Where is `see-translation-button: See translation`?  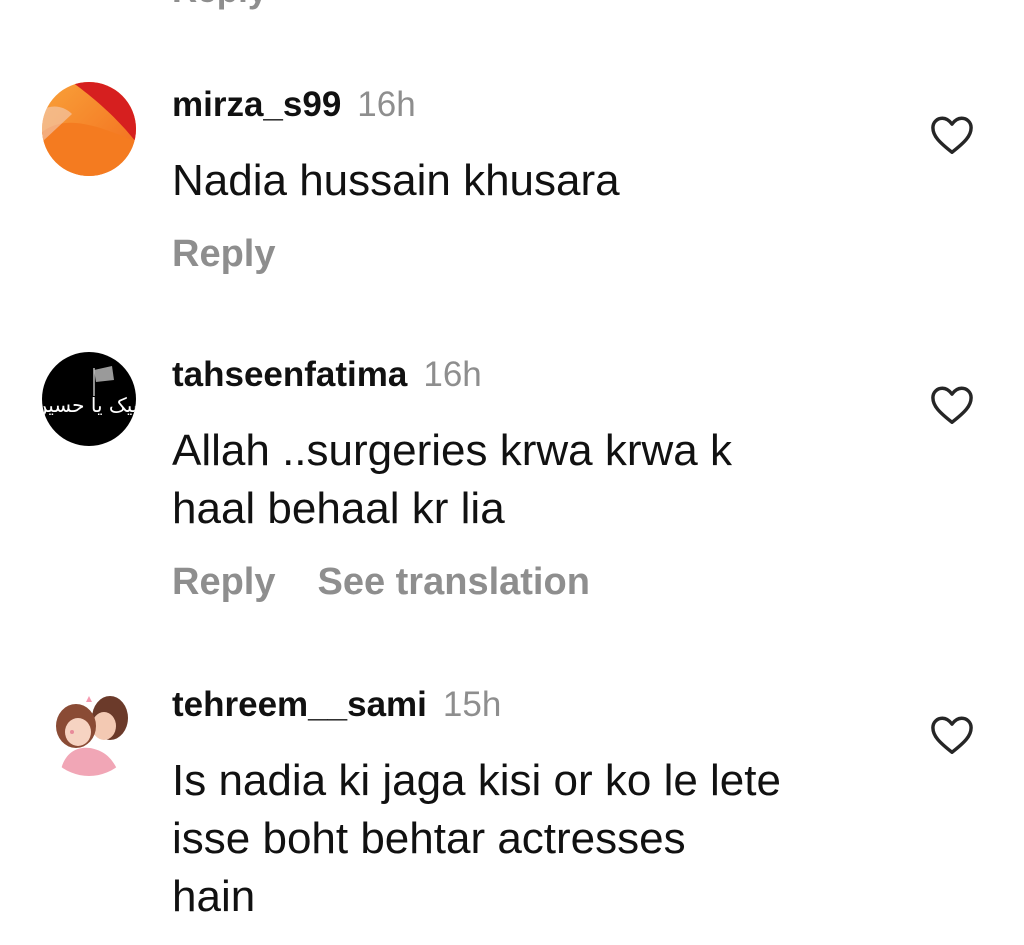
see-translation-button: See translation is located at coordinates (453, 582).